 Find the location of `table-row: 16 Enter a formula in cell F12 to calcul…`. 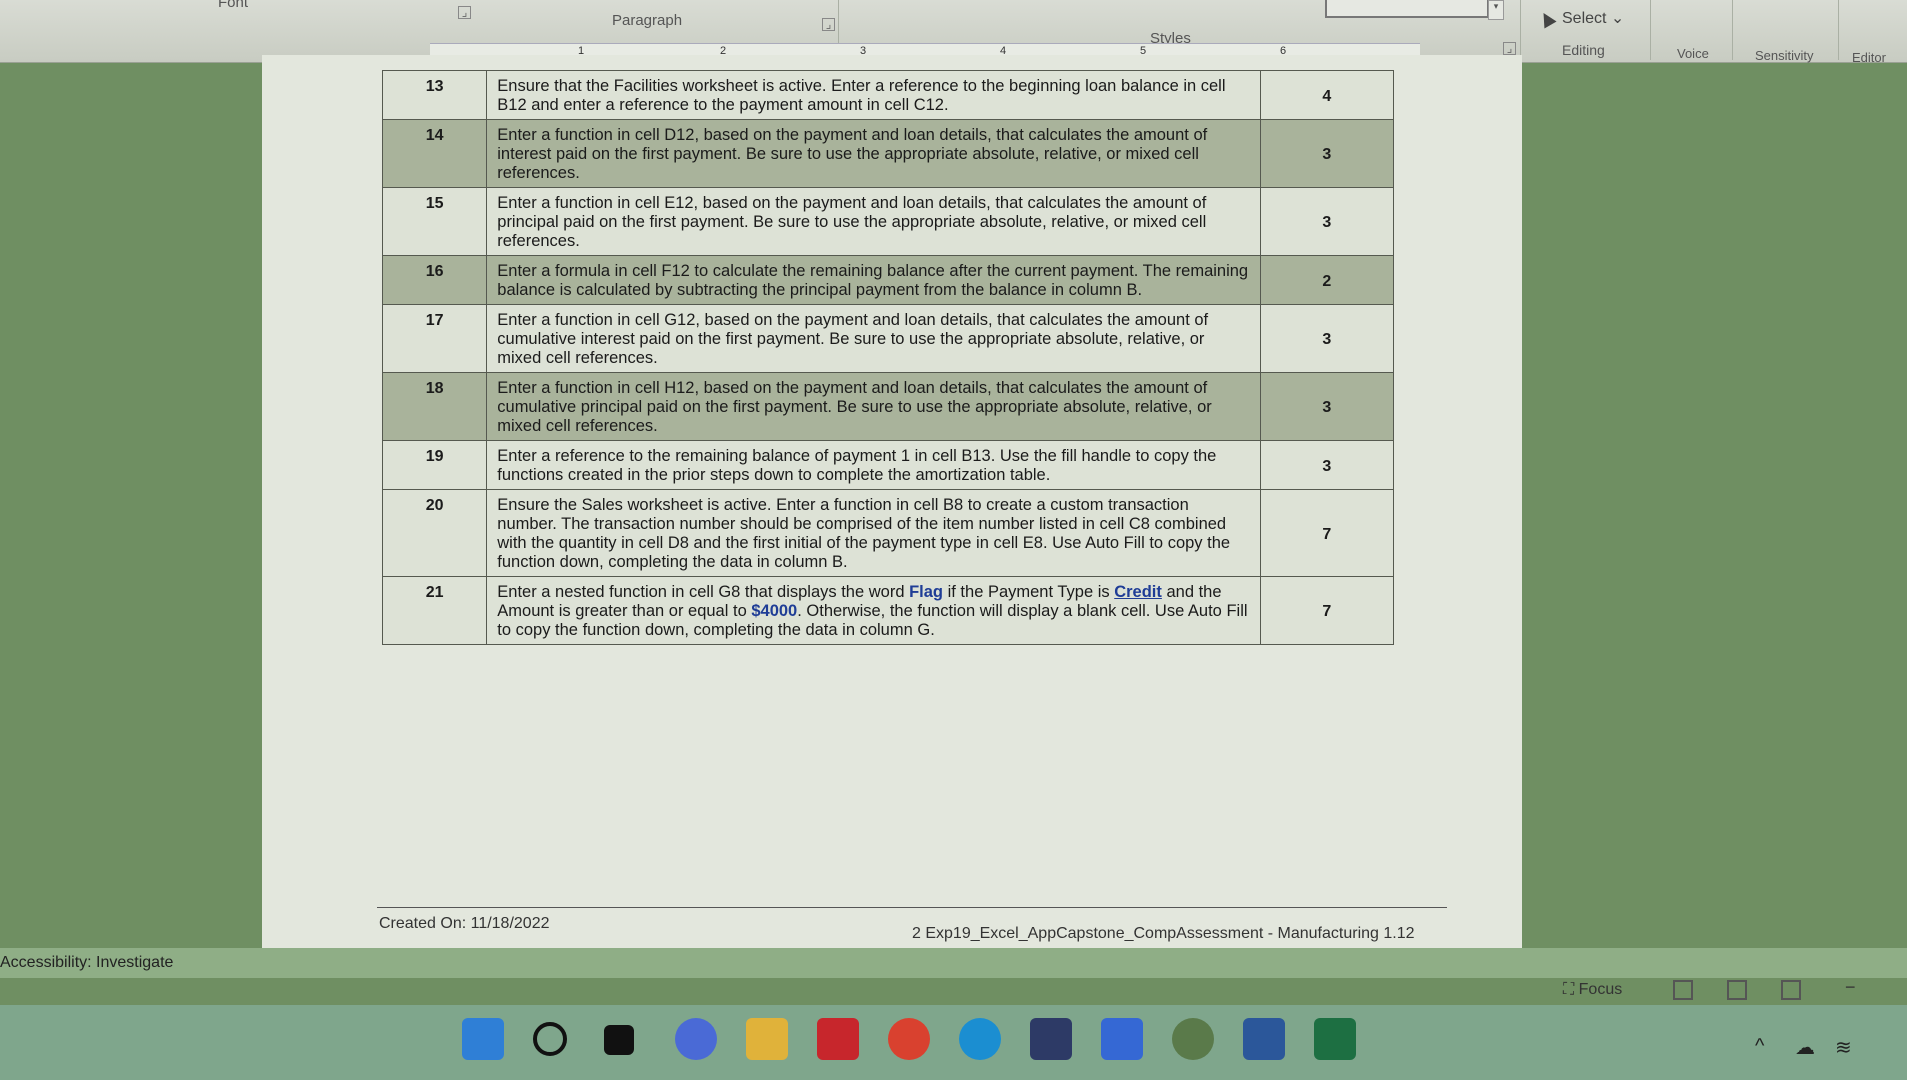

table-row: 16 Enter a formula in cell F12 to calcul… is located at coordinates (888, 280).